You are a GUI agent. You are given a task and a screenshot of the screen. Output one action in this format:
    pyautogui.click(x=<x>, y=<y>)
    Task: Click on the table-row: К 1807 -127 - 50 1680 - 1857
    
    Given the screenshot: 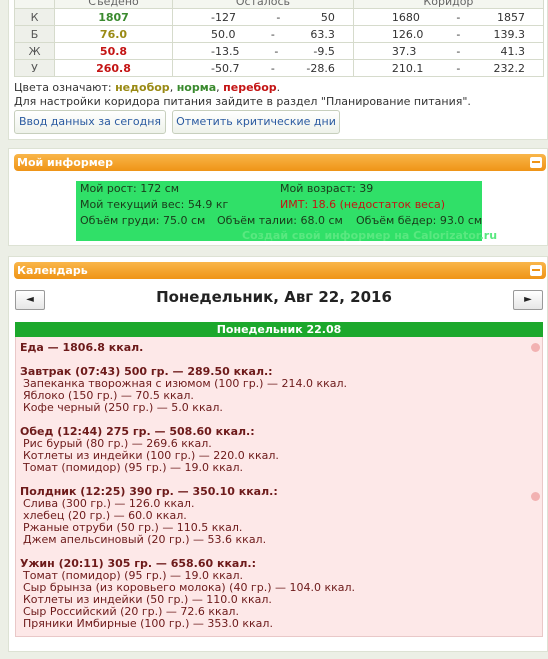 What is the action you would take?
    pyautogui.click(x=279, y=17)
    